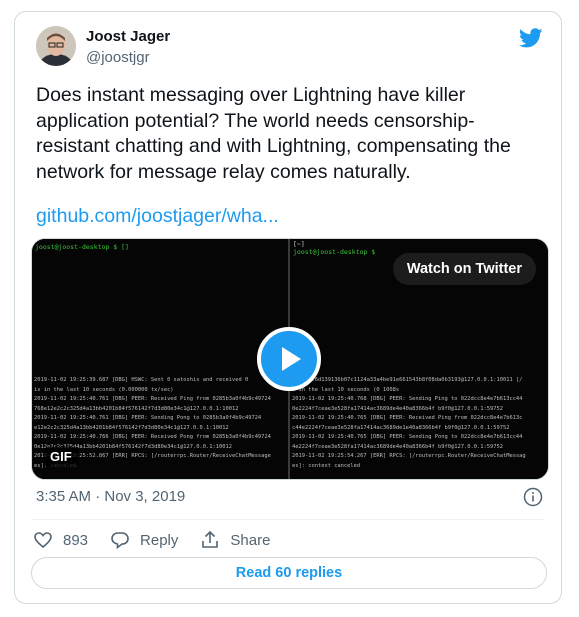 The image size is (579, 617). I want to click on play-icon, so click(291, 359).